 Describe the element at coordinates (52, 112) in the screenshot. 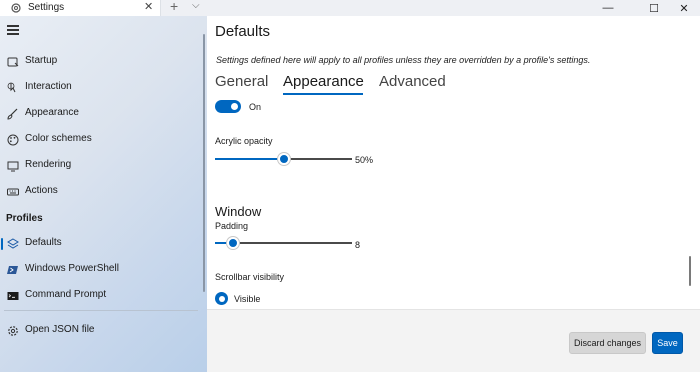

I see `sidebar-item-label: Appearance` at that location.